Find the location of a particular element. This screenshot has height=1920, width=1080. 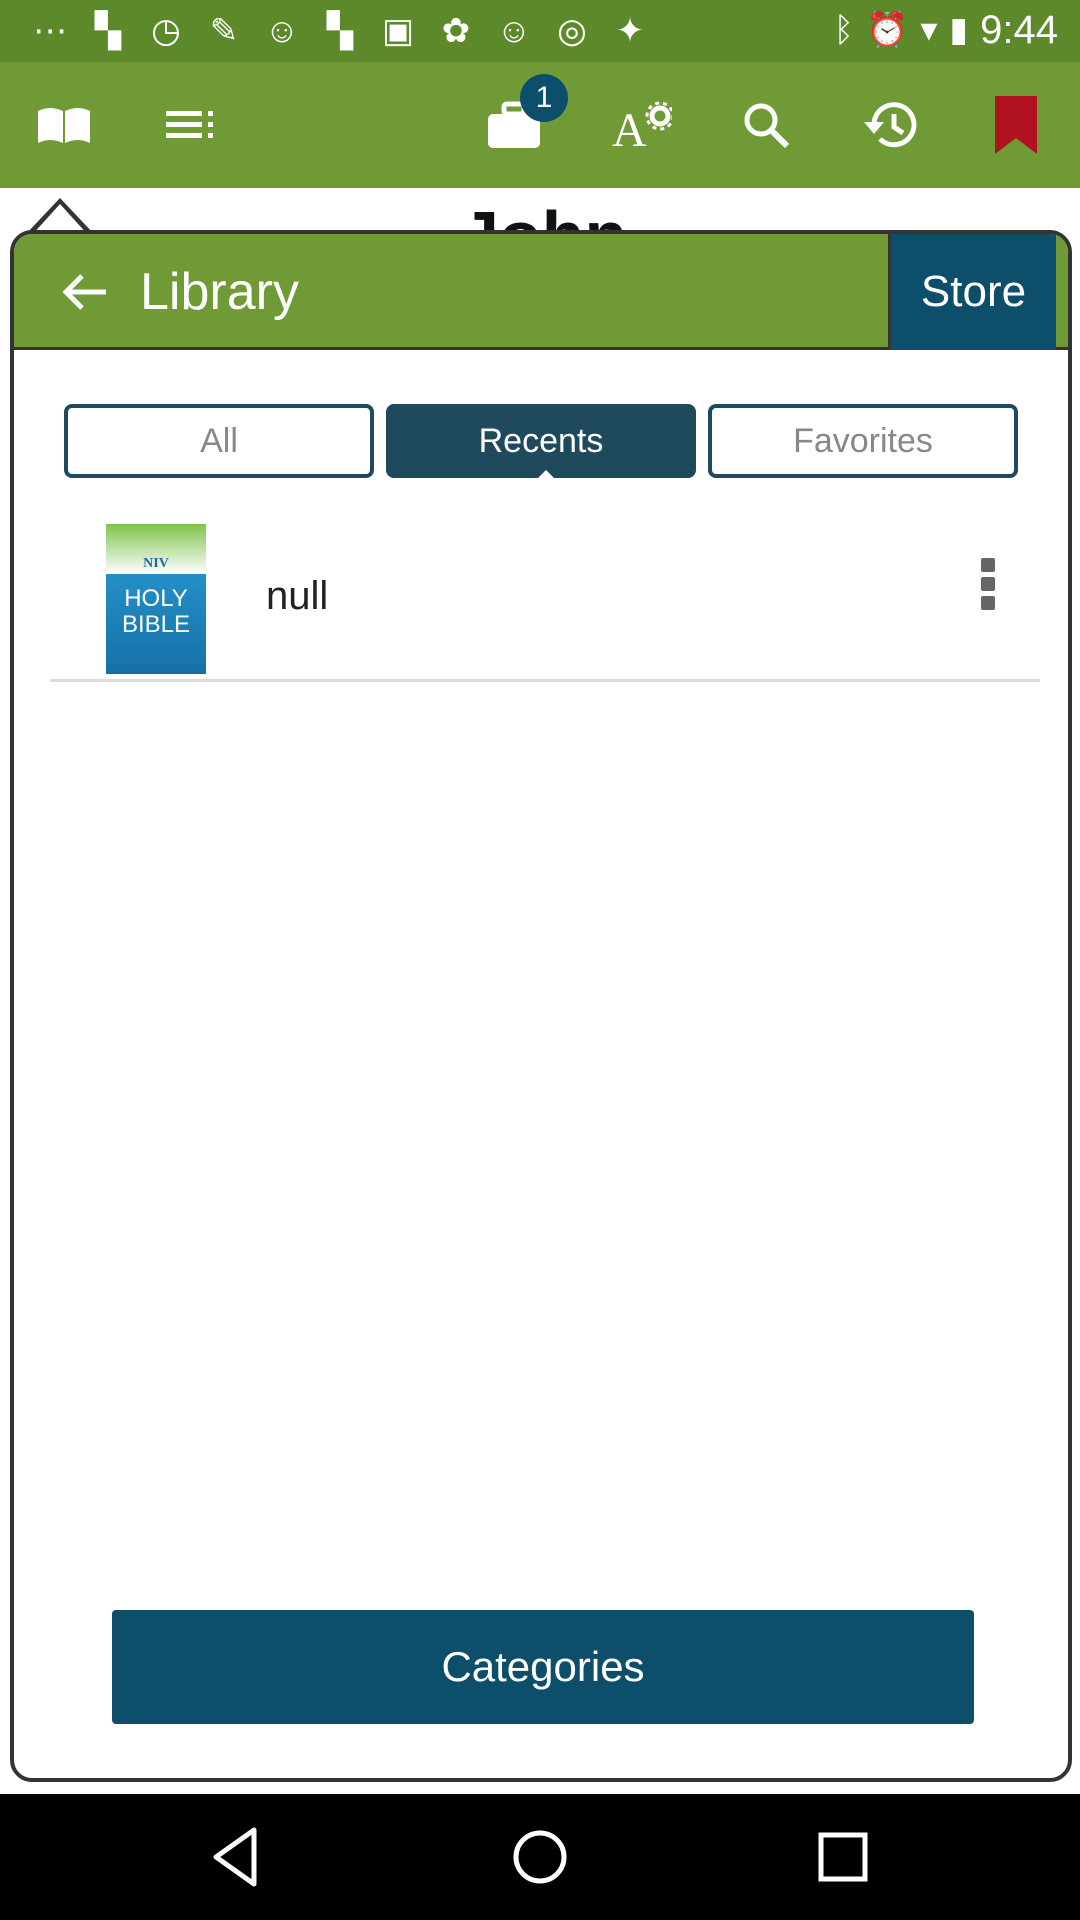

status-time: 9:44 is located at coordinates (1019, 30).